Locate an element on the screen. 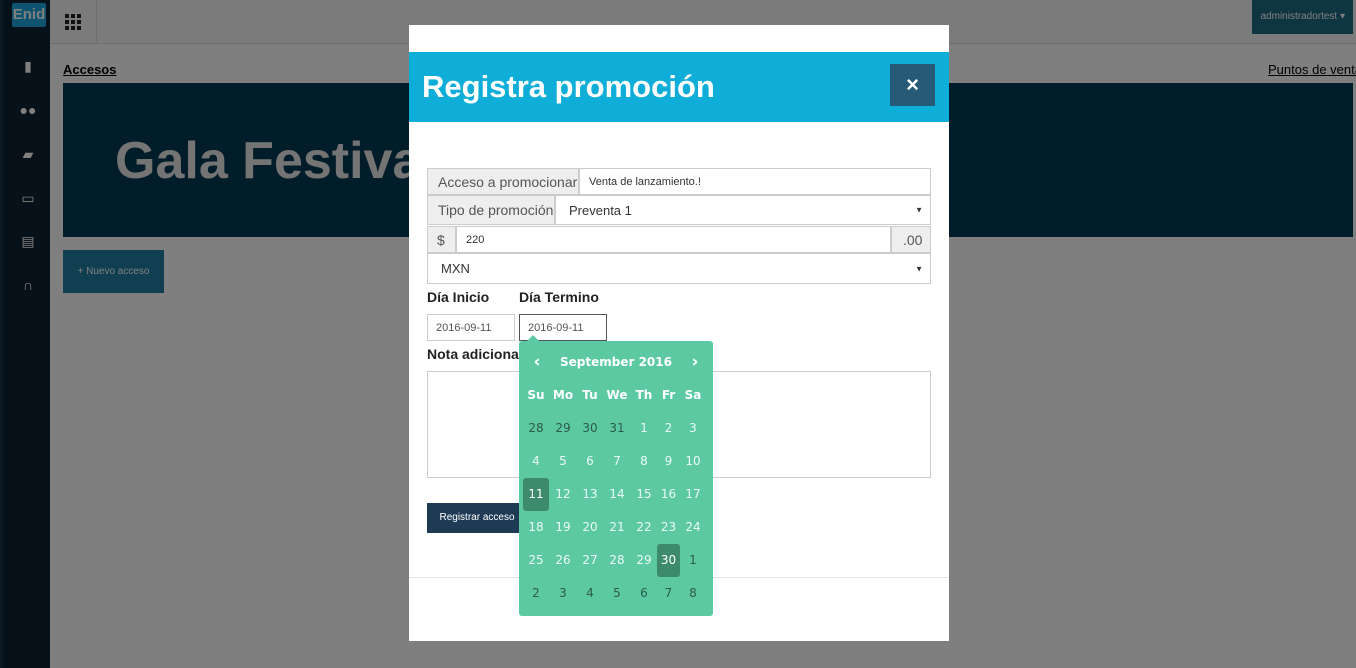 The height and width of the screenshot is (668, 1356). day-cell: 10 is located at coordinates (693, 461).